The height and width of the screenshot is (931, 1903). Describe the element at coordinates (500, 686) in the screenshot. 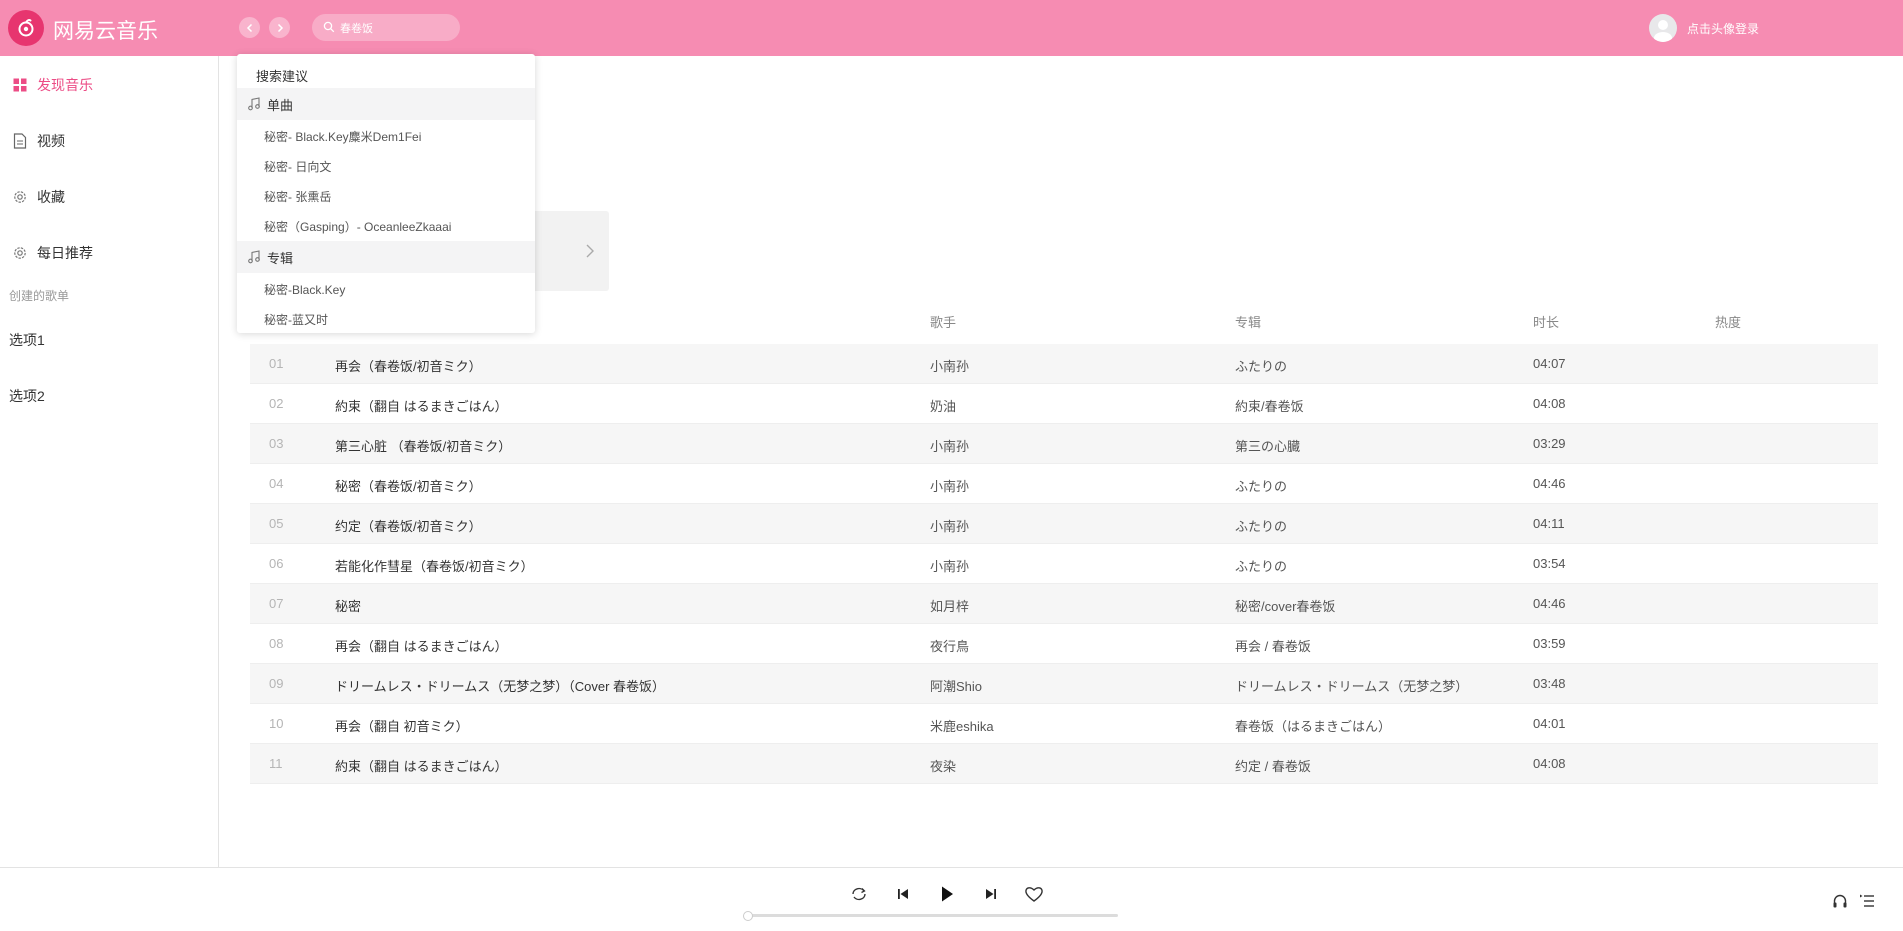

I see `song-title: ドリームレス・ドリームス（无梦之梦）（Cover 春卷饭）` at that location.